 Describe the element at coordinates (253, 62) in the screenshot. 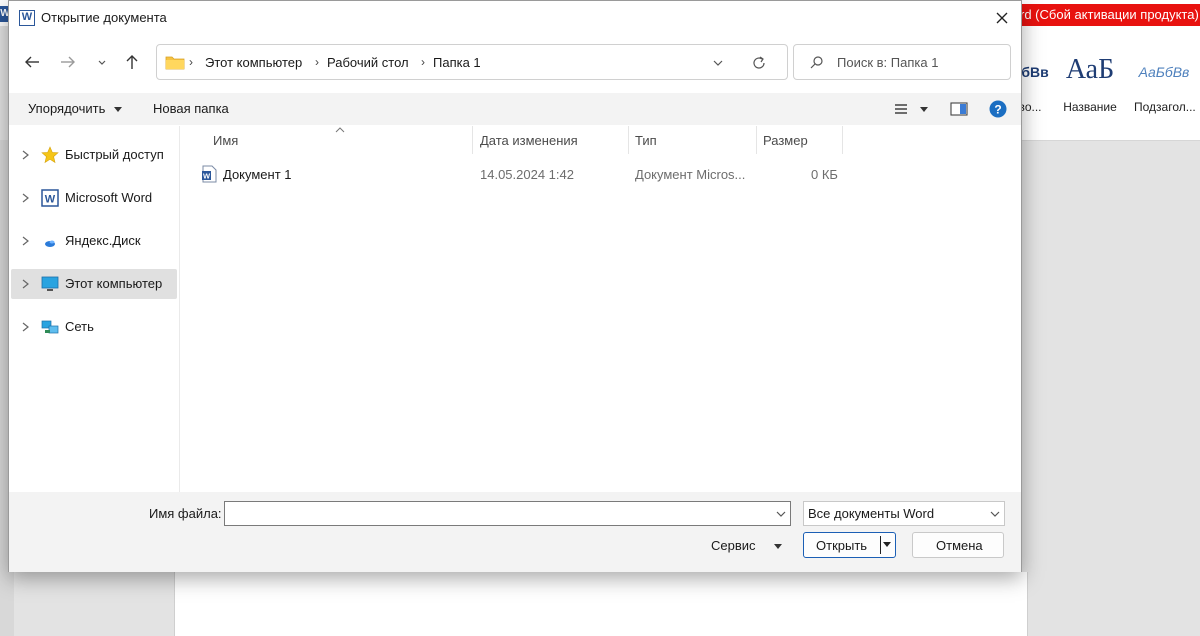

I see `breadcrumb-this-pc: Этот компьютер` at that location.